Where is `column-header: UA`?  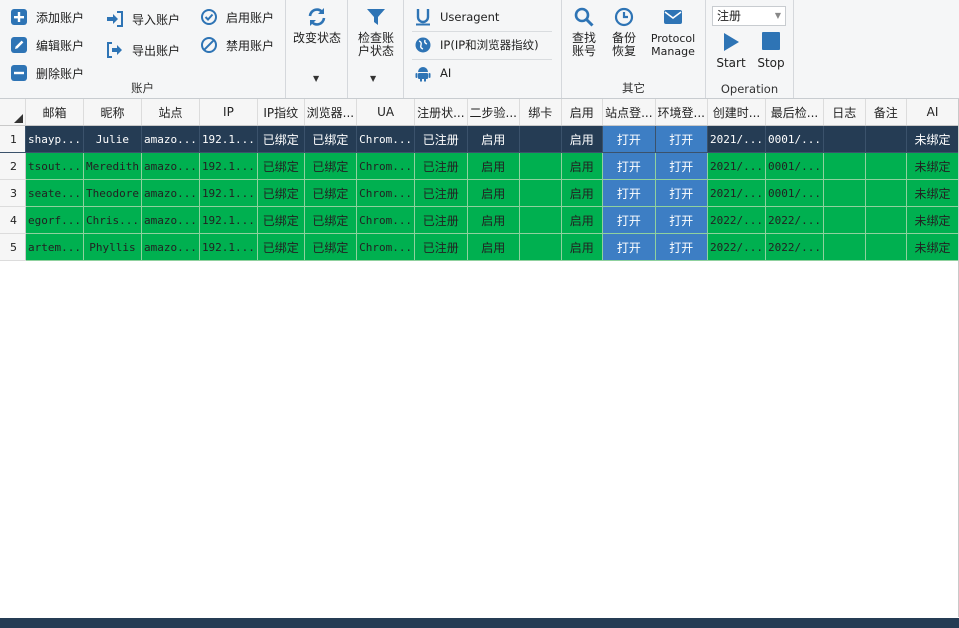 column-header: UA is located at coordinates (386, 112).